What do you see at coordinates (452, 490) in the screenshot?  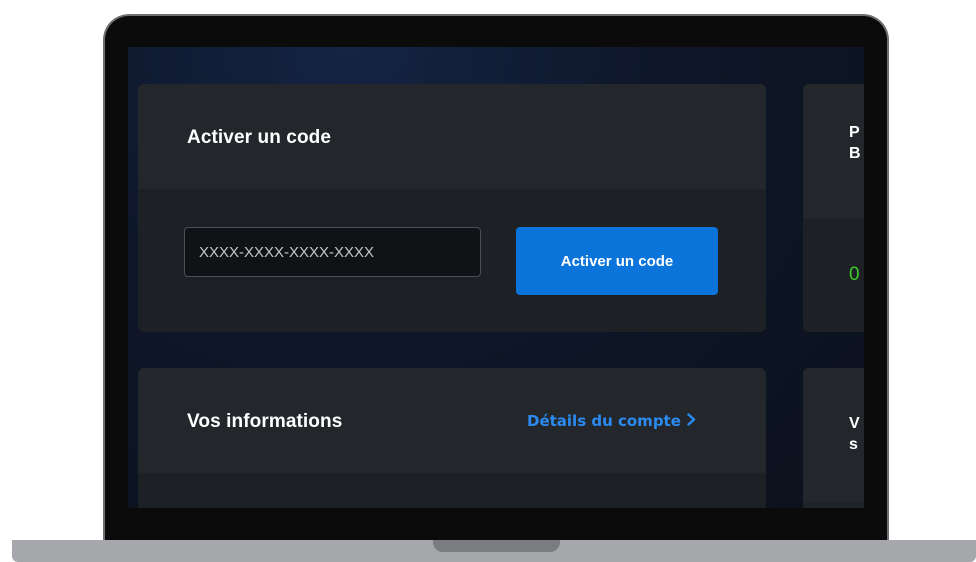 I see `account-info-card-body` at bounding box center [452, 490].